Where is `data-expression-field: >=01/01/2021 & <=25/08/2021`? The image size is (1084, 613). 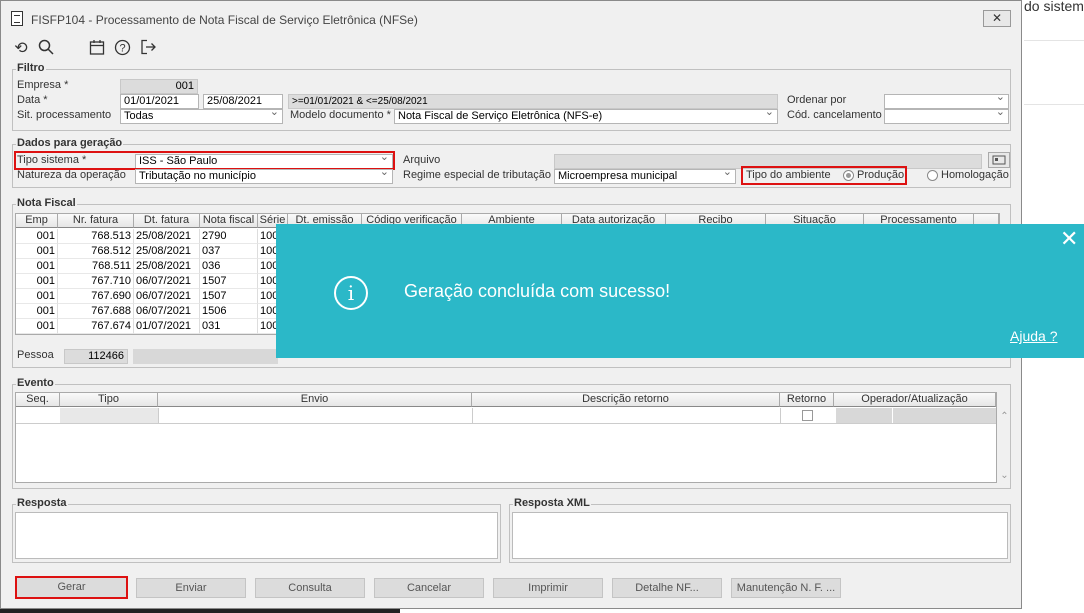
data-expression-field: >=01/01/2021 & <=25/08/2021 is located at coordinates (533, 101).